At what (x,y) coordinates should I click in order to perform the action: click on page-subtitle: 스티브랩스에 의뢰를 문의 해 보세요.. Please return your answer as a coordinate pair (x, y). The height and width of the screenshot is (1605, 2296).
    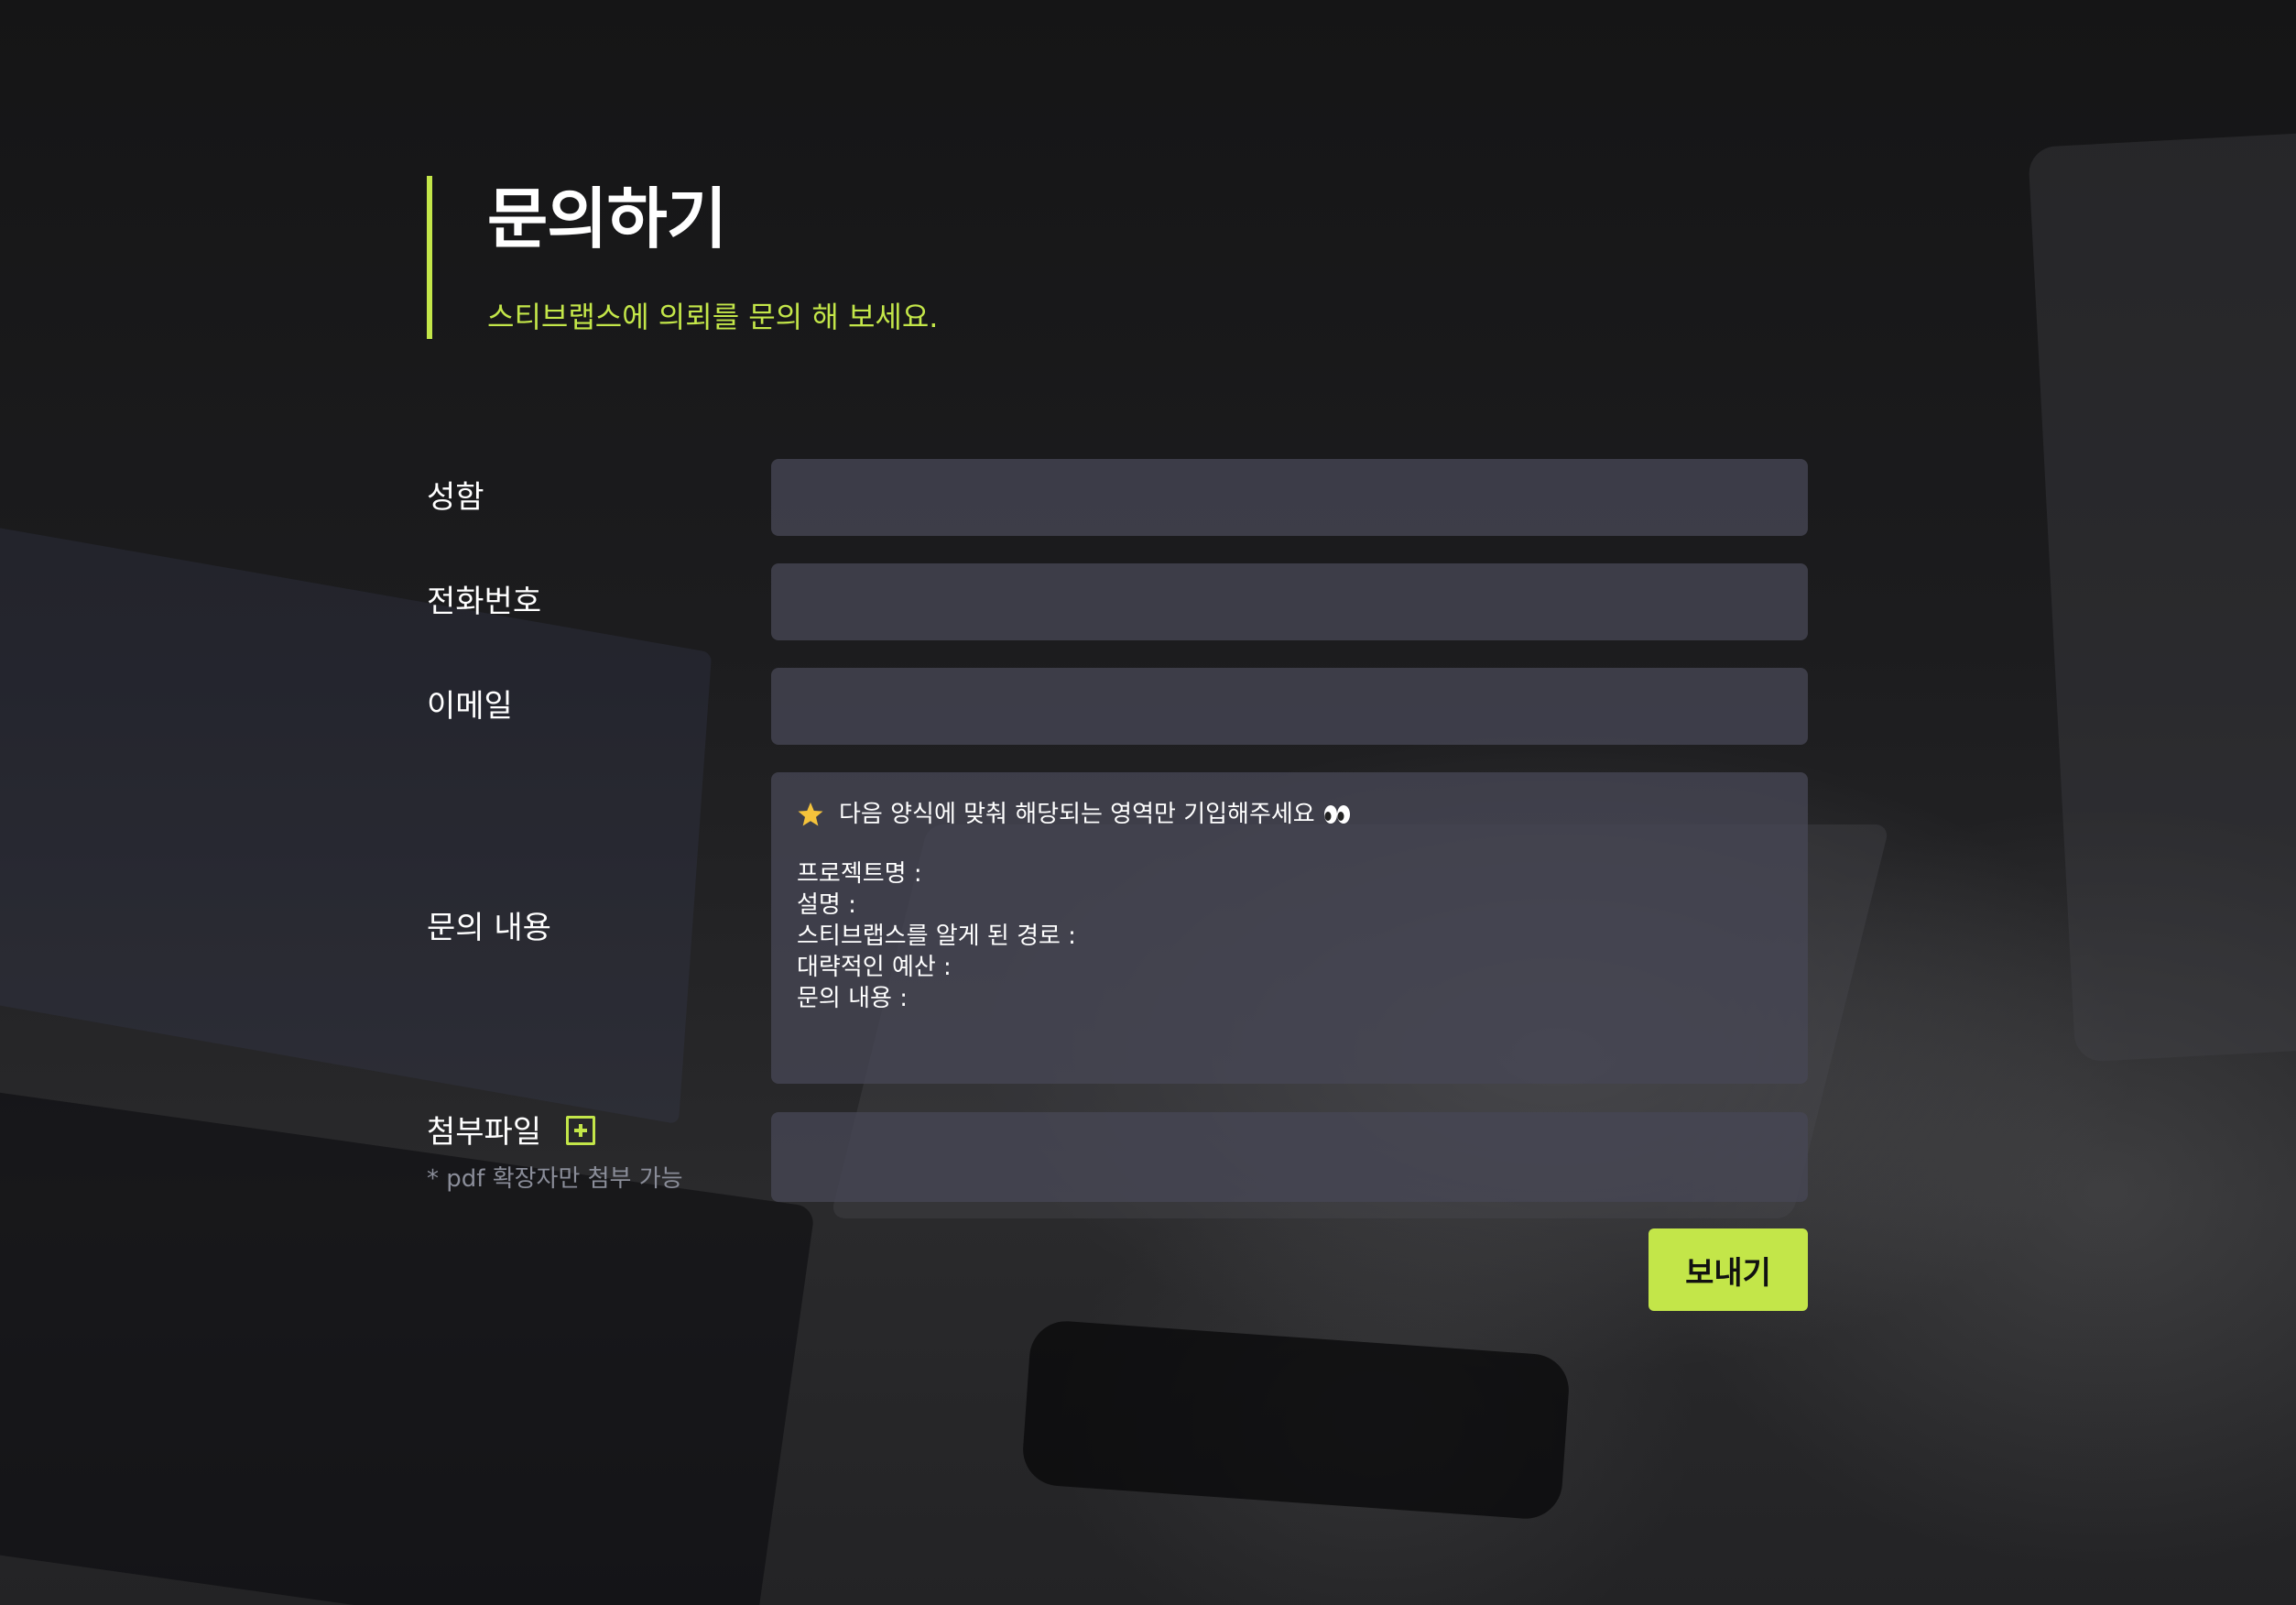
    Looking at the image, I should click on (713, 317).